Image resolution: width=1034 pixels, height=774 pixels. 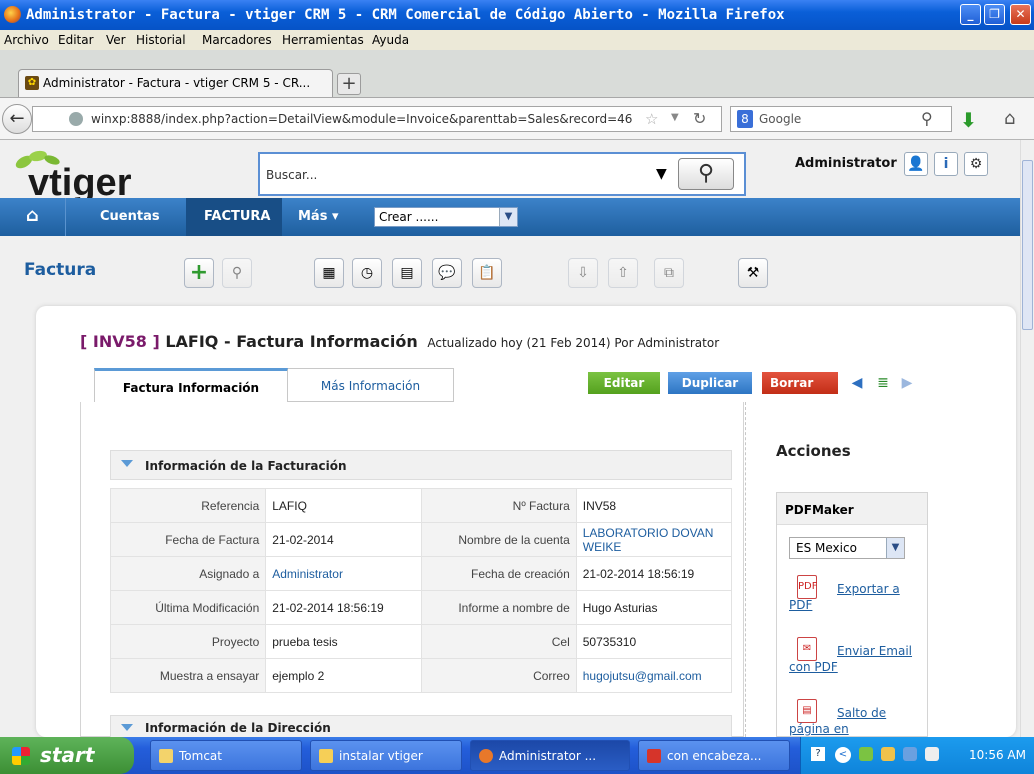 I want to click on browser-search-bar: 8 Google ⚲, so click(x=841, y=119).